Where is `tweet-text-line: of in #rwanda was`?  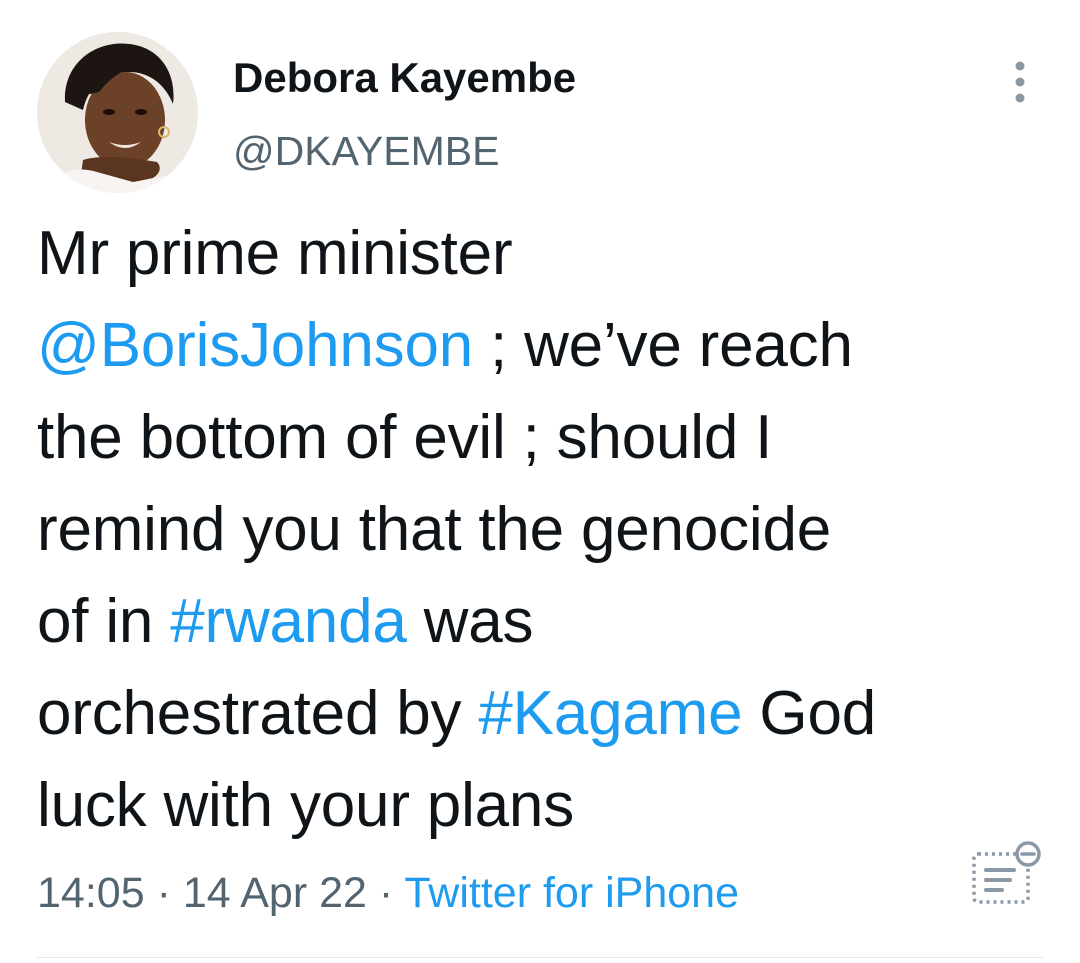
tweet-text-line: of in #rwanda was is located at coordinates (542, 622).